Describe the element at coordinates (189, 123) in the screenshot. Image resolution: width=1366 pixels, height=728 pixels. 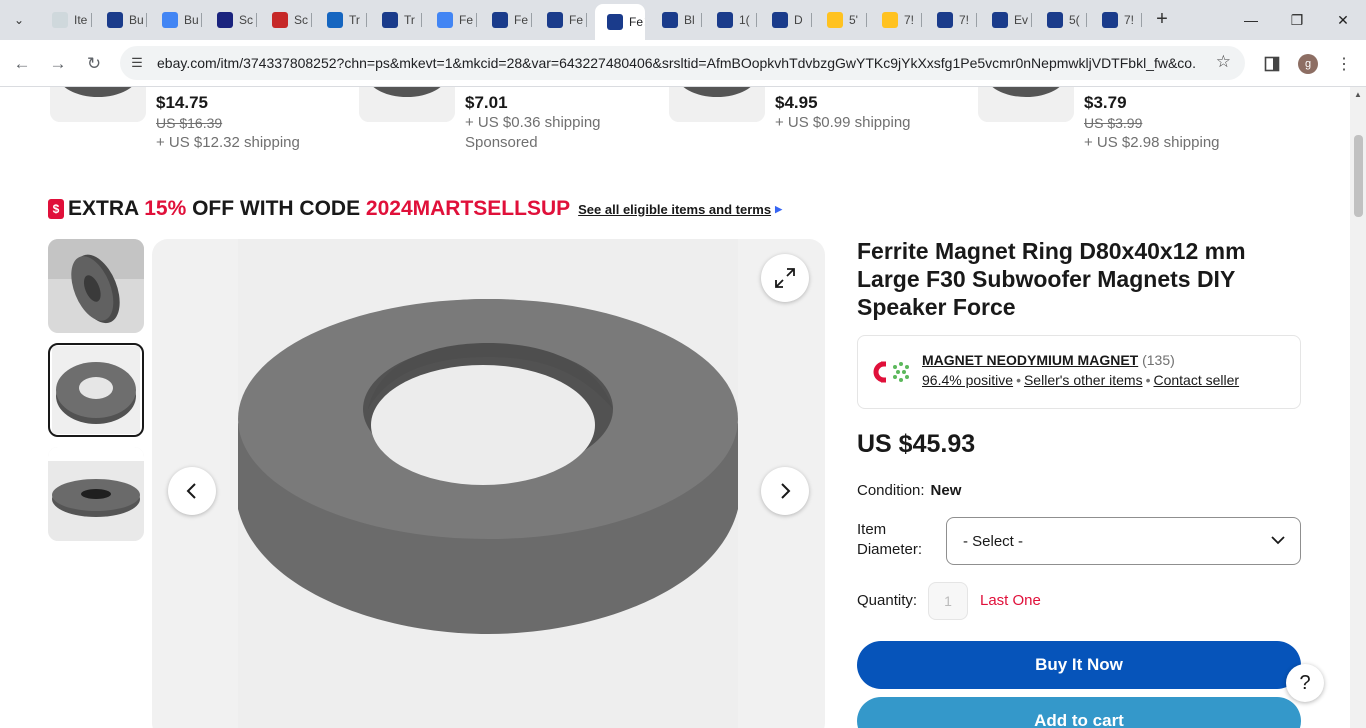
I see `recommended-item-was-price: US $16.39` at that location.